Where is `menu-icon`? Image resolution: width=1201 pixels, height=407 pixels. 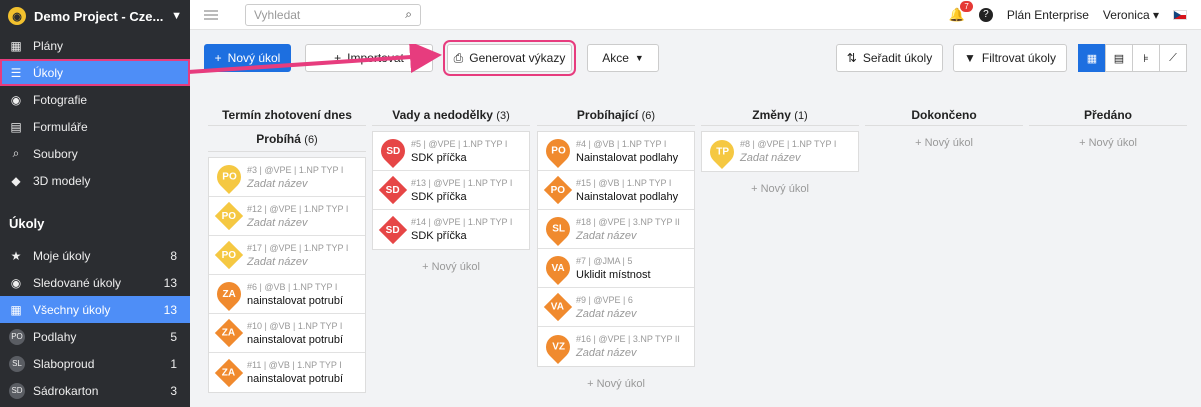 menu-icon is located at coordinates (211, 14).